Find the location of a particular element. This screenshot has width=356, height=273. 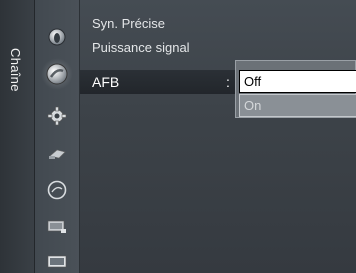

setup-icon is located at coordinates (57, 116).